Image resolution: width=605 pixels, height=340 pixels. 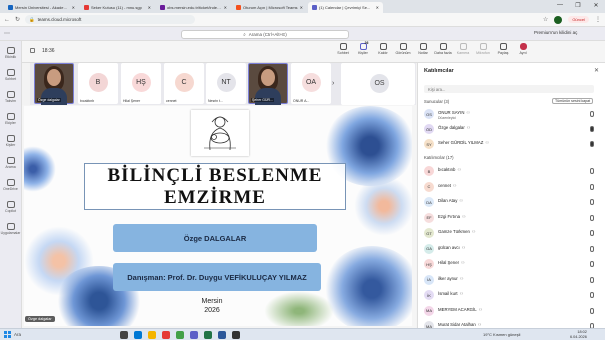 What do you see at coordinates (184, 83) in the screenshot?
I see `participant-tile: Ccennet` at bounding box center [184, 83].